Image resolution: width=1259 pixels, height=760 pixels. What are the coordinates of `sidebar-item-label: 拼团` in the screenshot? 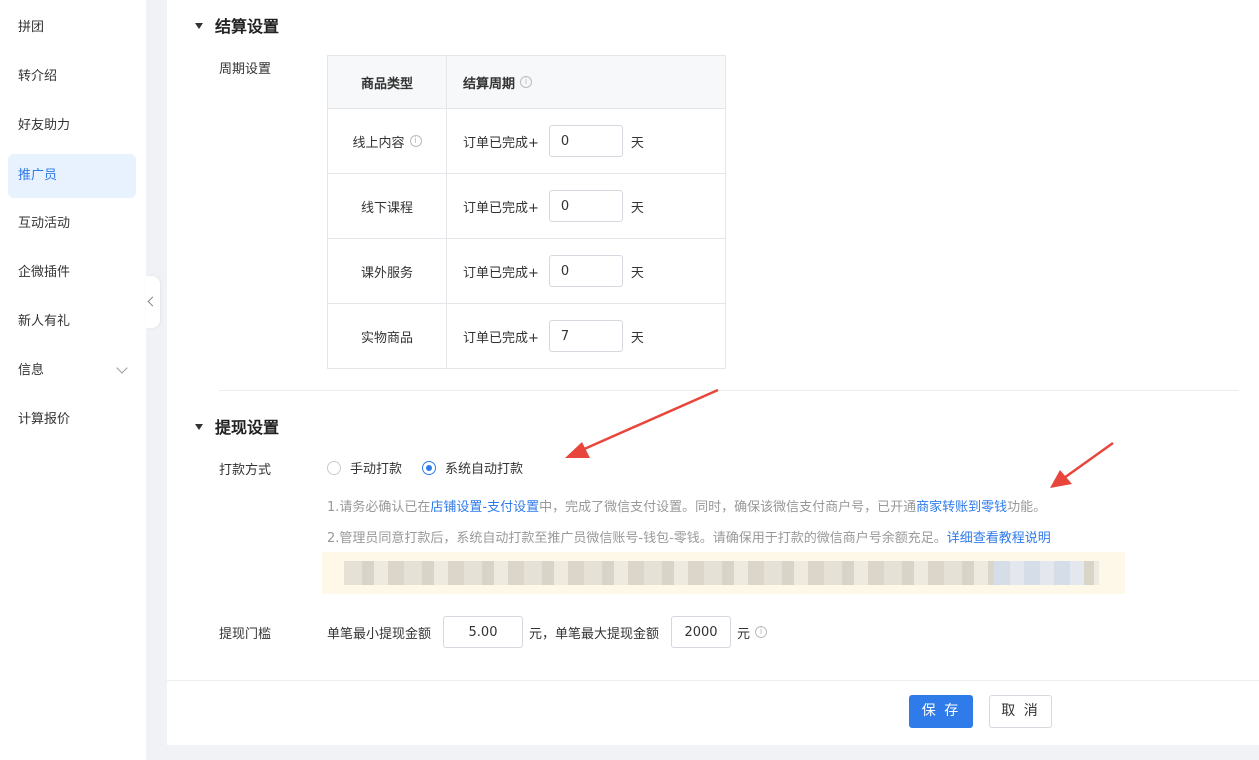 It's located at (31, 27).